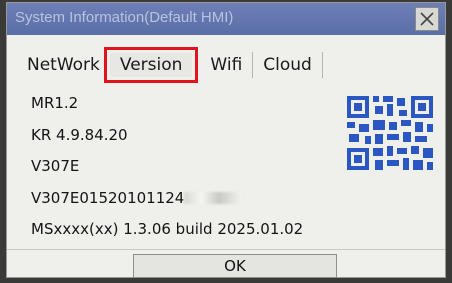  What do you see at coordinates (322, 65) in the screenshot?
I see `tab-divider` at bounding box center [322, 65].